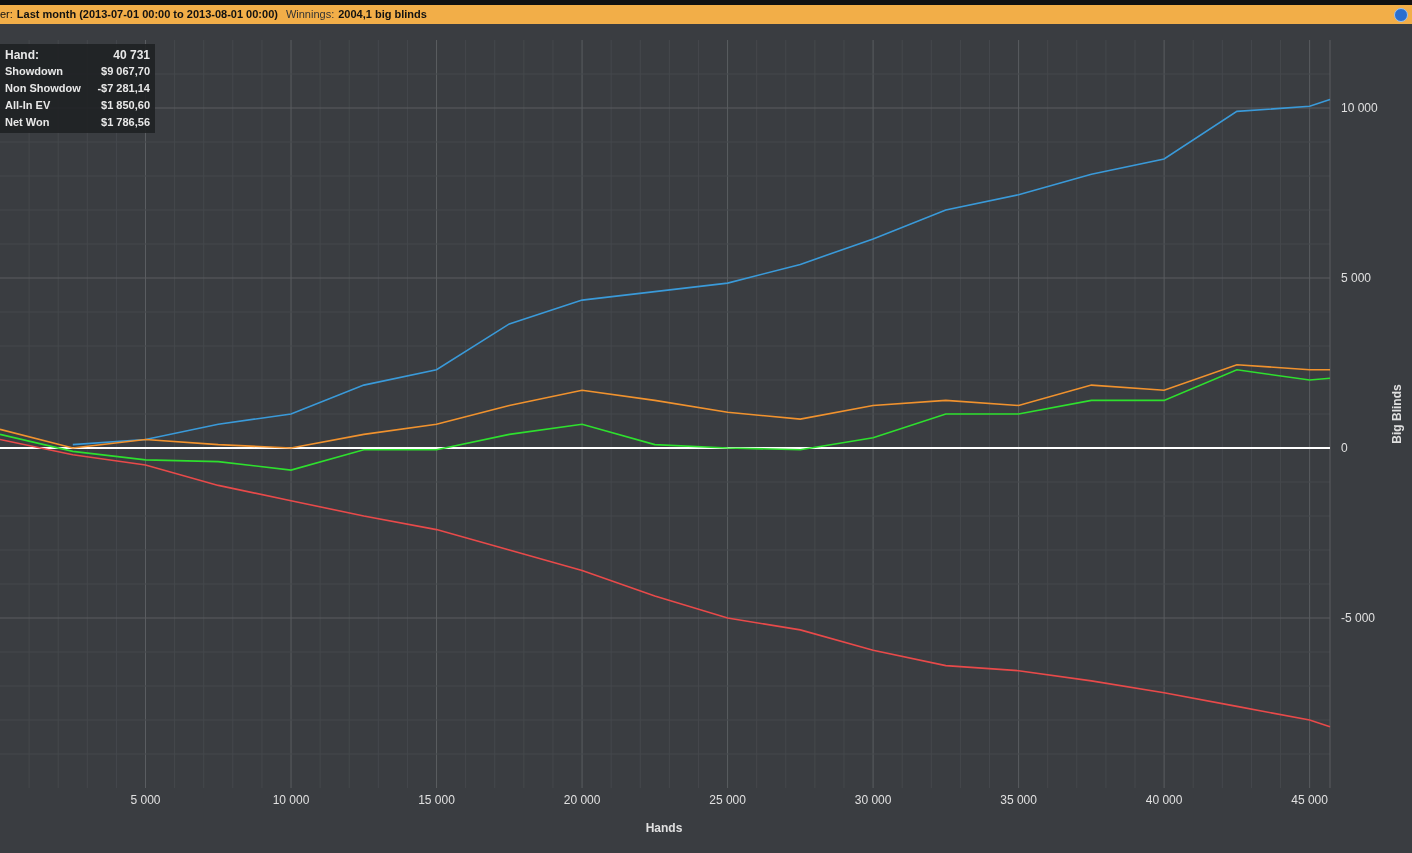 This screenshot has width=1412, height=853. I want to click on filter-label: er:, so click(6, 15).